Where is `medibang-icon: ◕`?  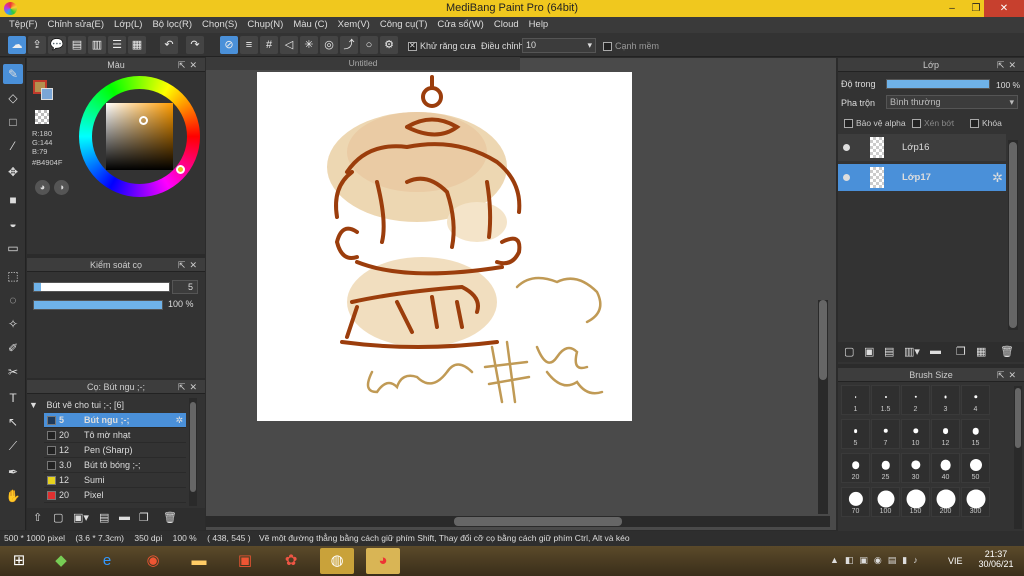
medibang-icon: ◕ is located at coordinates (383, 561).